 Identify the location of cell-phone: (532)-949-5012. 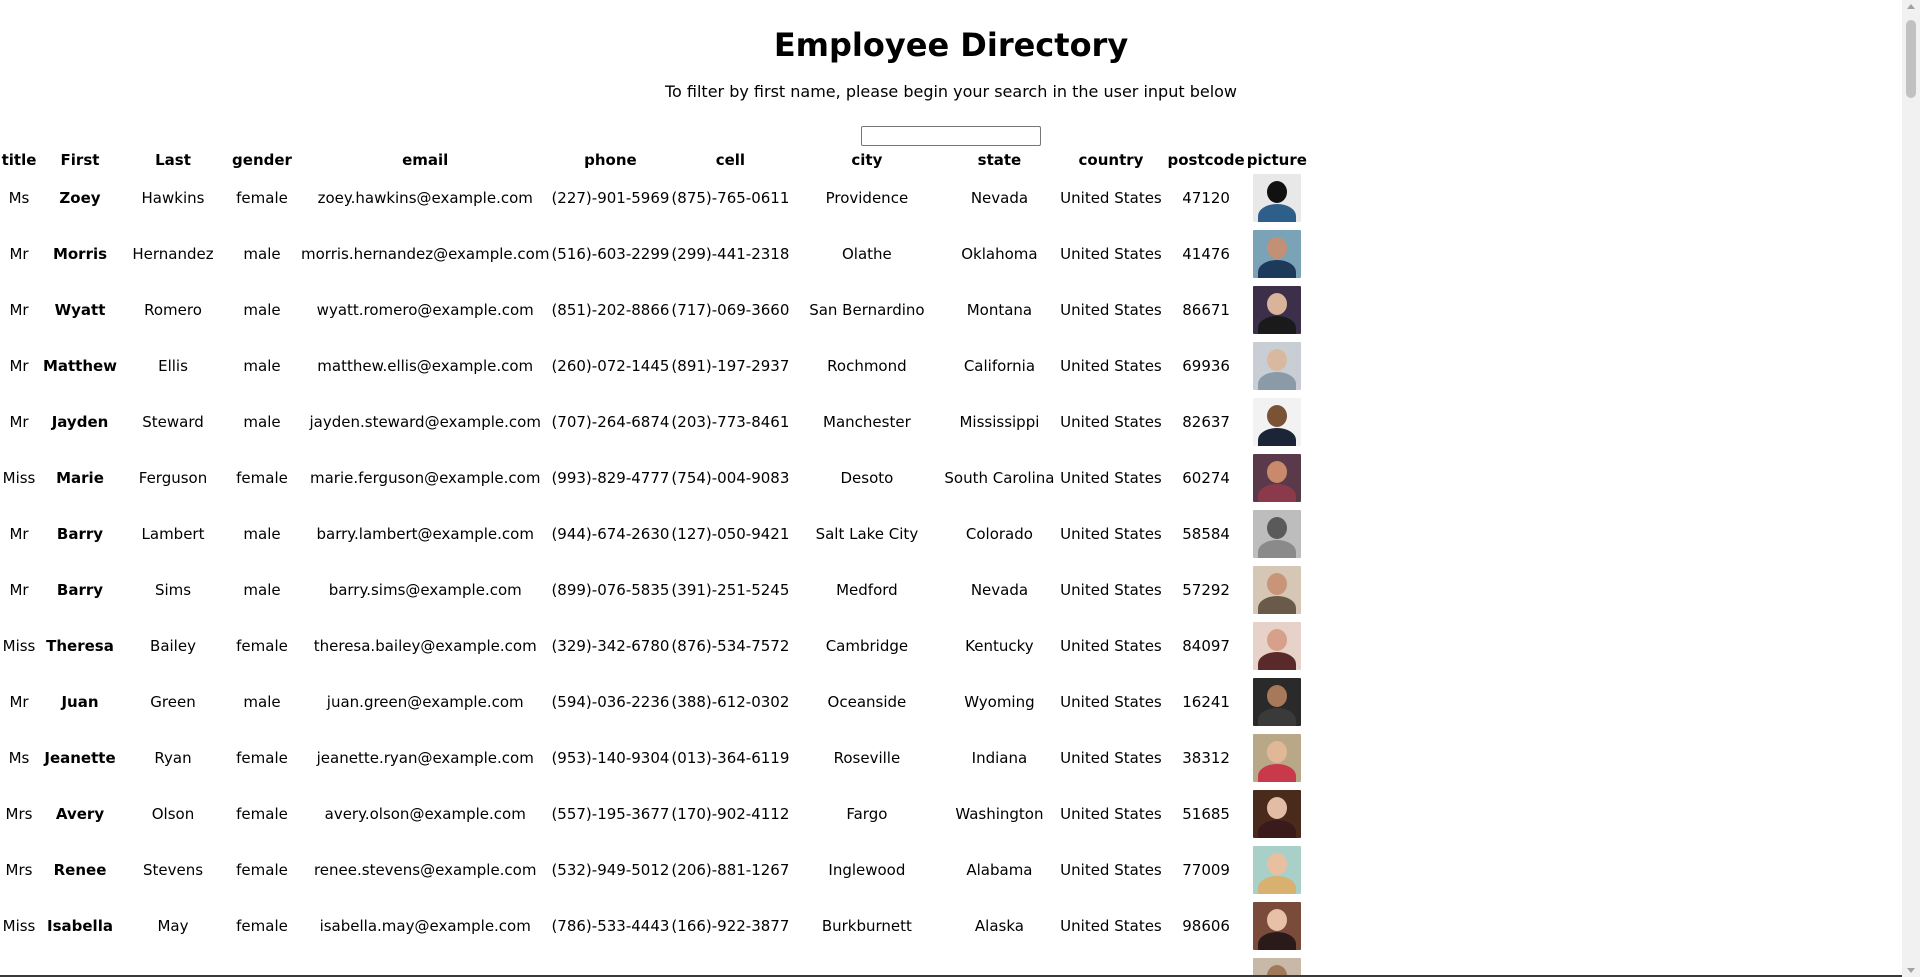
(610, 870).